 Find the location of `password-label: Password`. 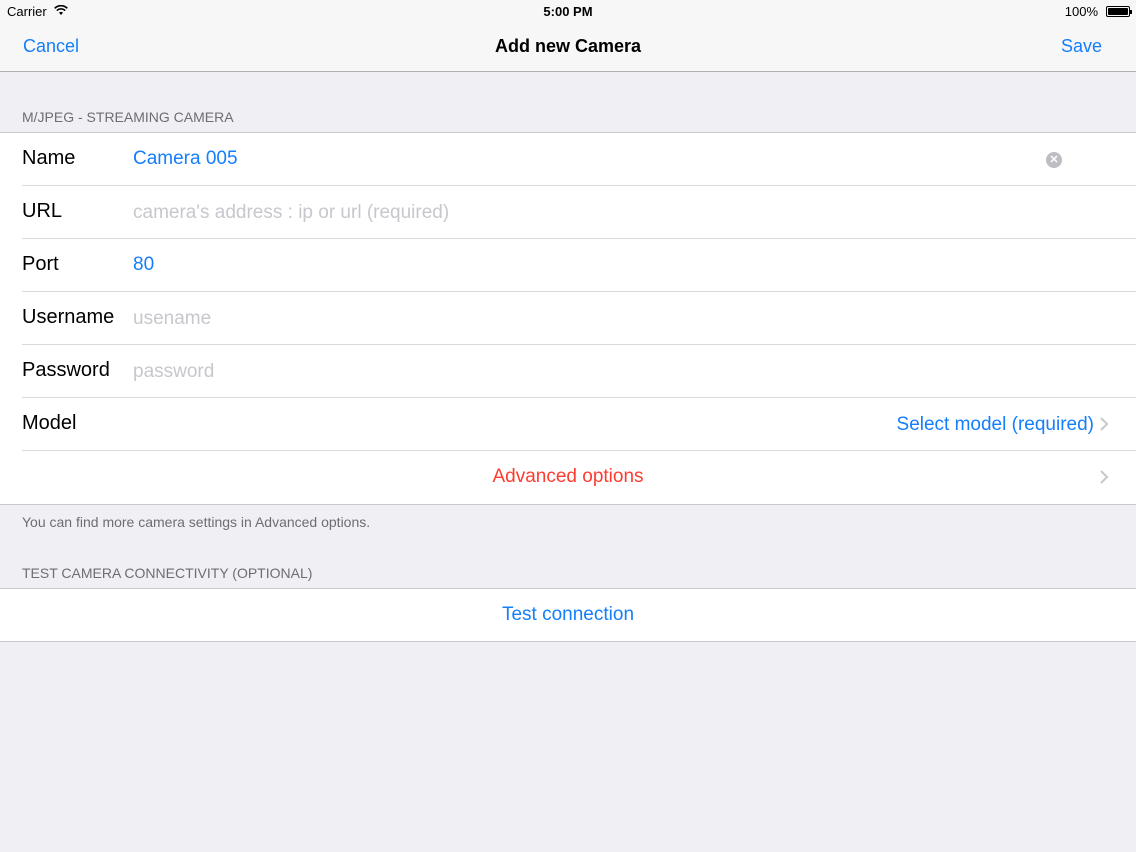

password-label: Password is located at coordinates (66, 370).